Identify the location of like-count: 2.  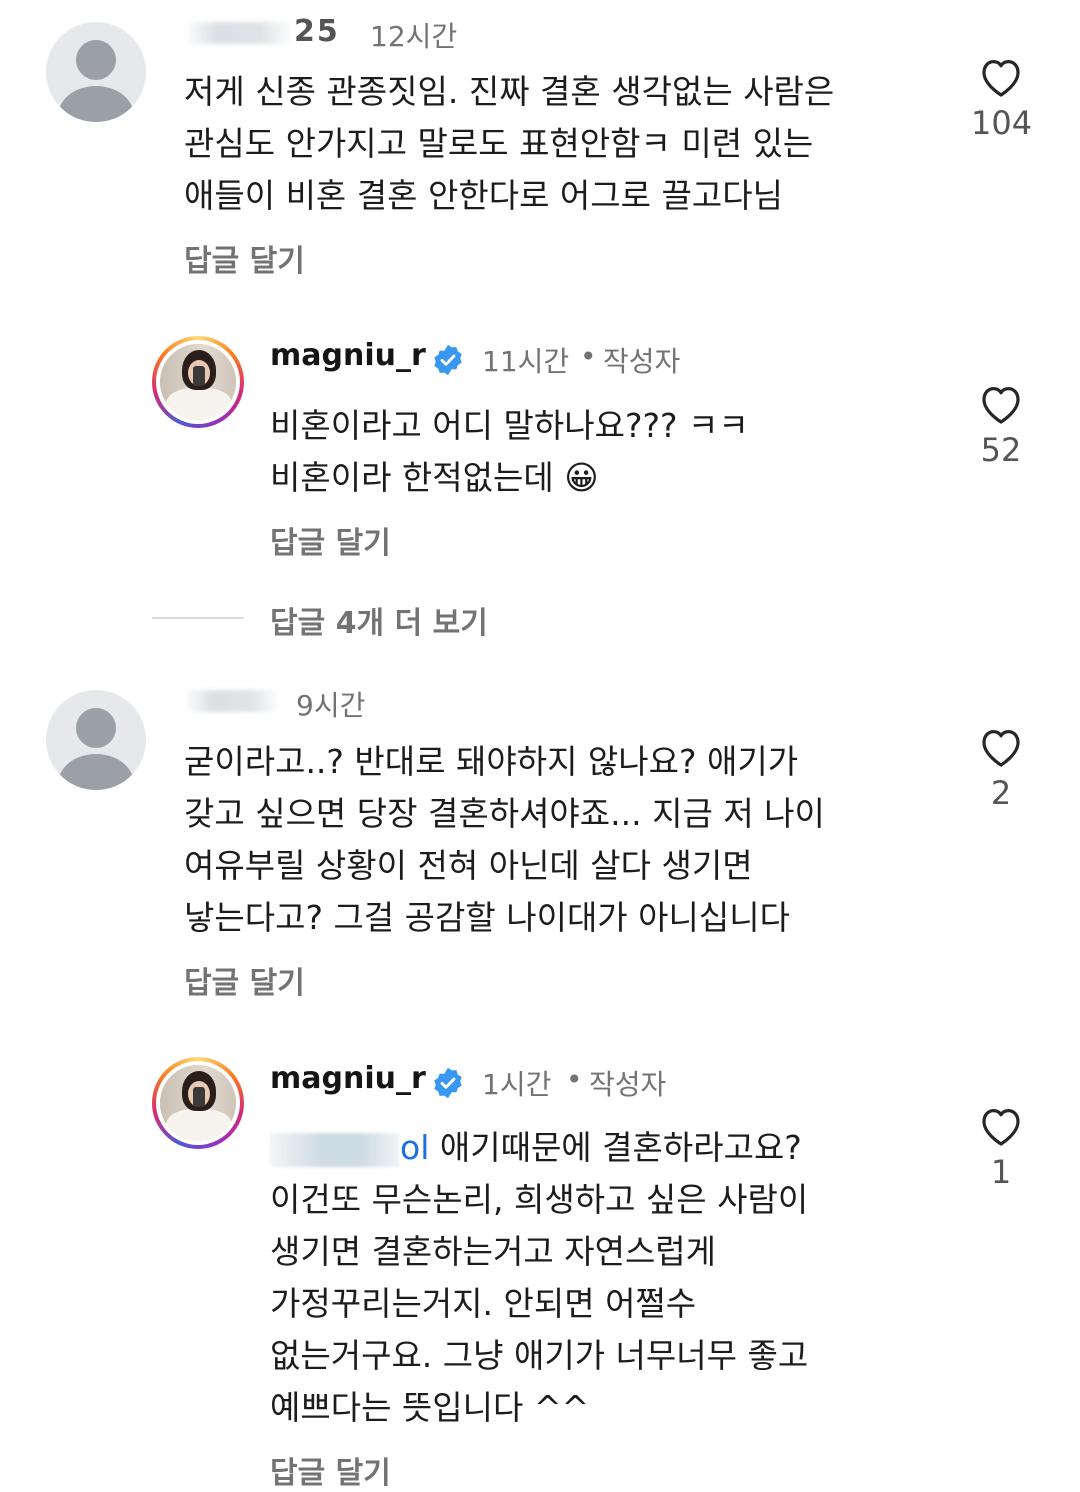
(1001, 793).